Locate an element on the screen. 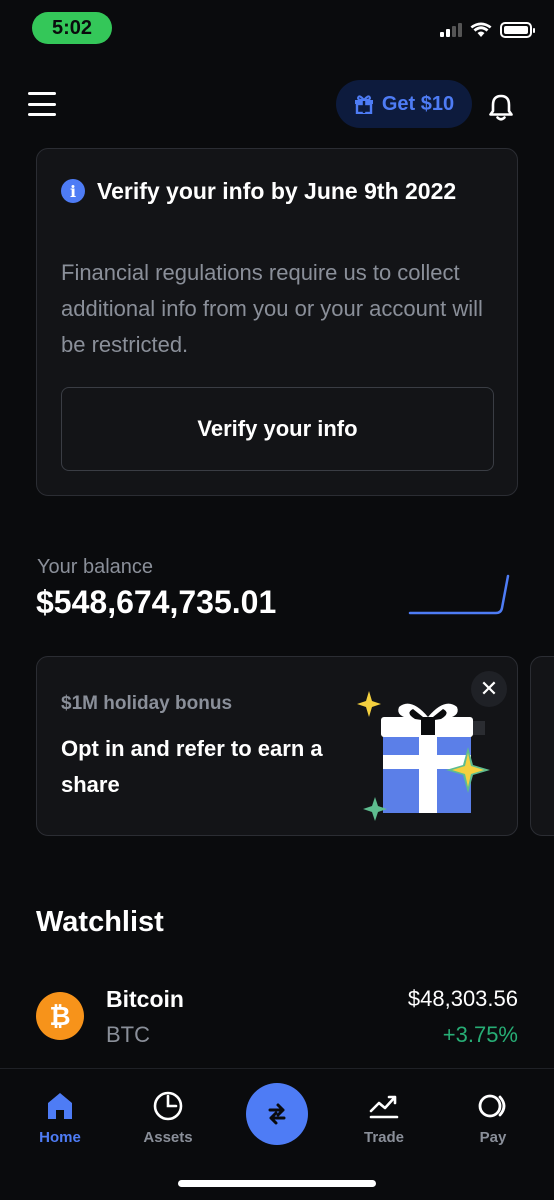 The width and height of the screenshot is (554, 1200). status-bar: 5:02 is located at coordinates (277, 30).